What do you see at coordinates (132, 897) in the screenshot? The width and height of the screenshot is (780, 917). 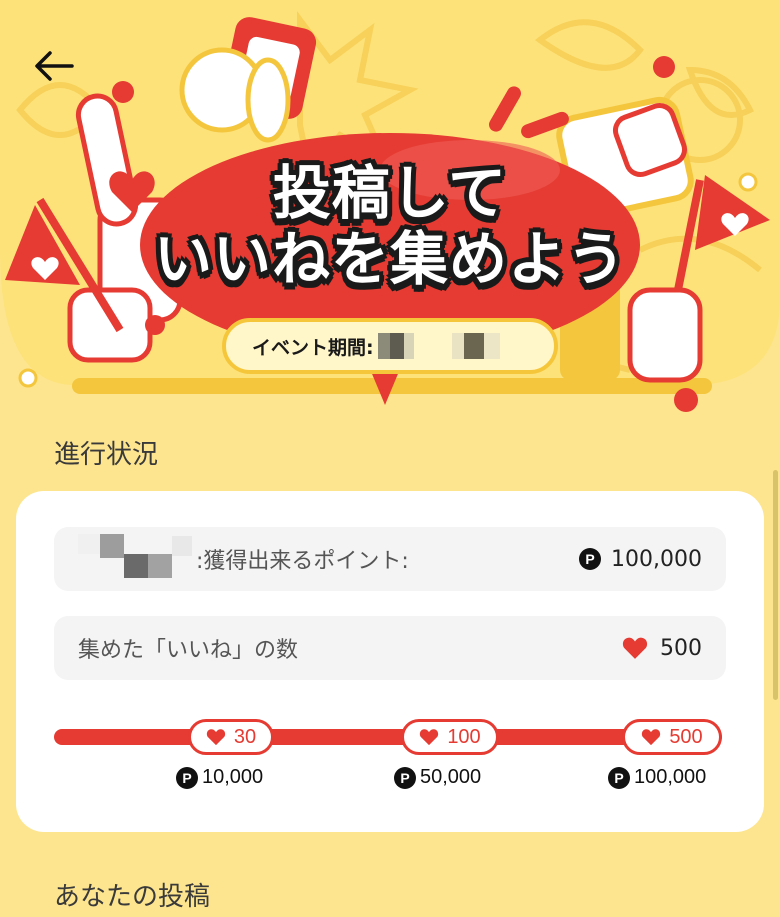 I see `posts-section-title: あなたの投稿` at bounding box center [132, 897].